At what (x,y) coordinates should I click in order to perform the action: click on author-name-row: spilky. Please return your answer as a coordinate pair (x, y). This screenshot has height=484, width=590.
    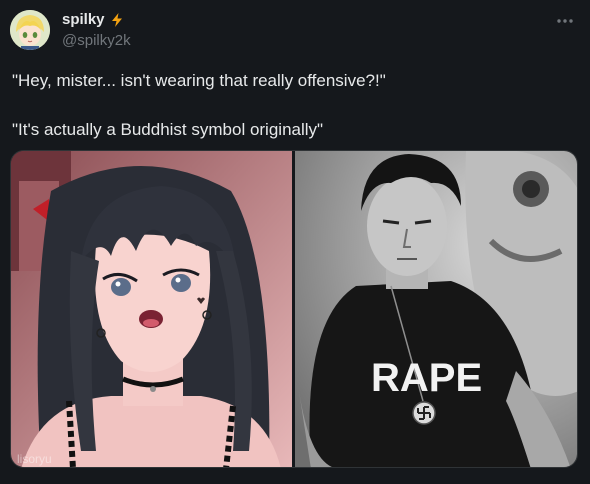
    Looking at the image, I should click on (93, 19).